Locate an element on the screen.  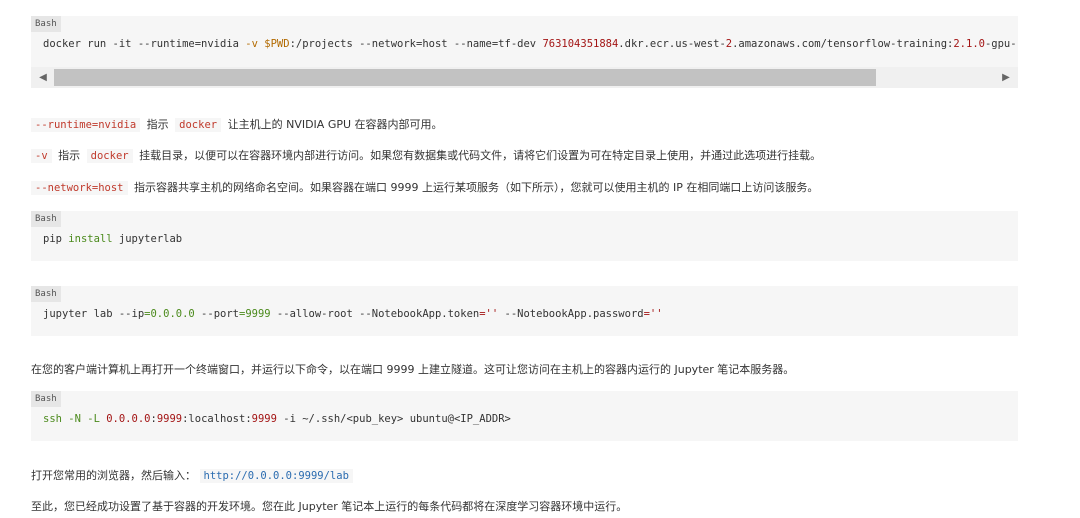
scroll-right-icon: ▶ is located at coordinates (1006, 77).